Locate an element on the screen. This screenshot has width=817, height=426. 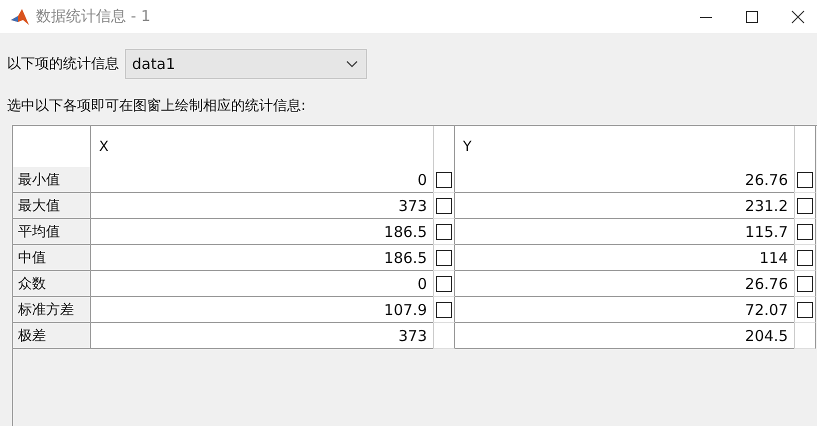
row-header: 众数 is located at coordinates (52, 284).